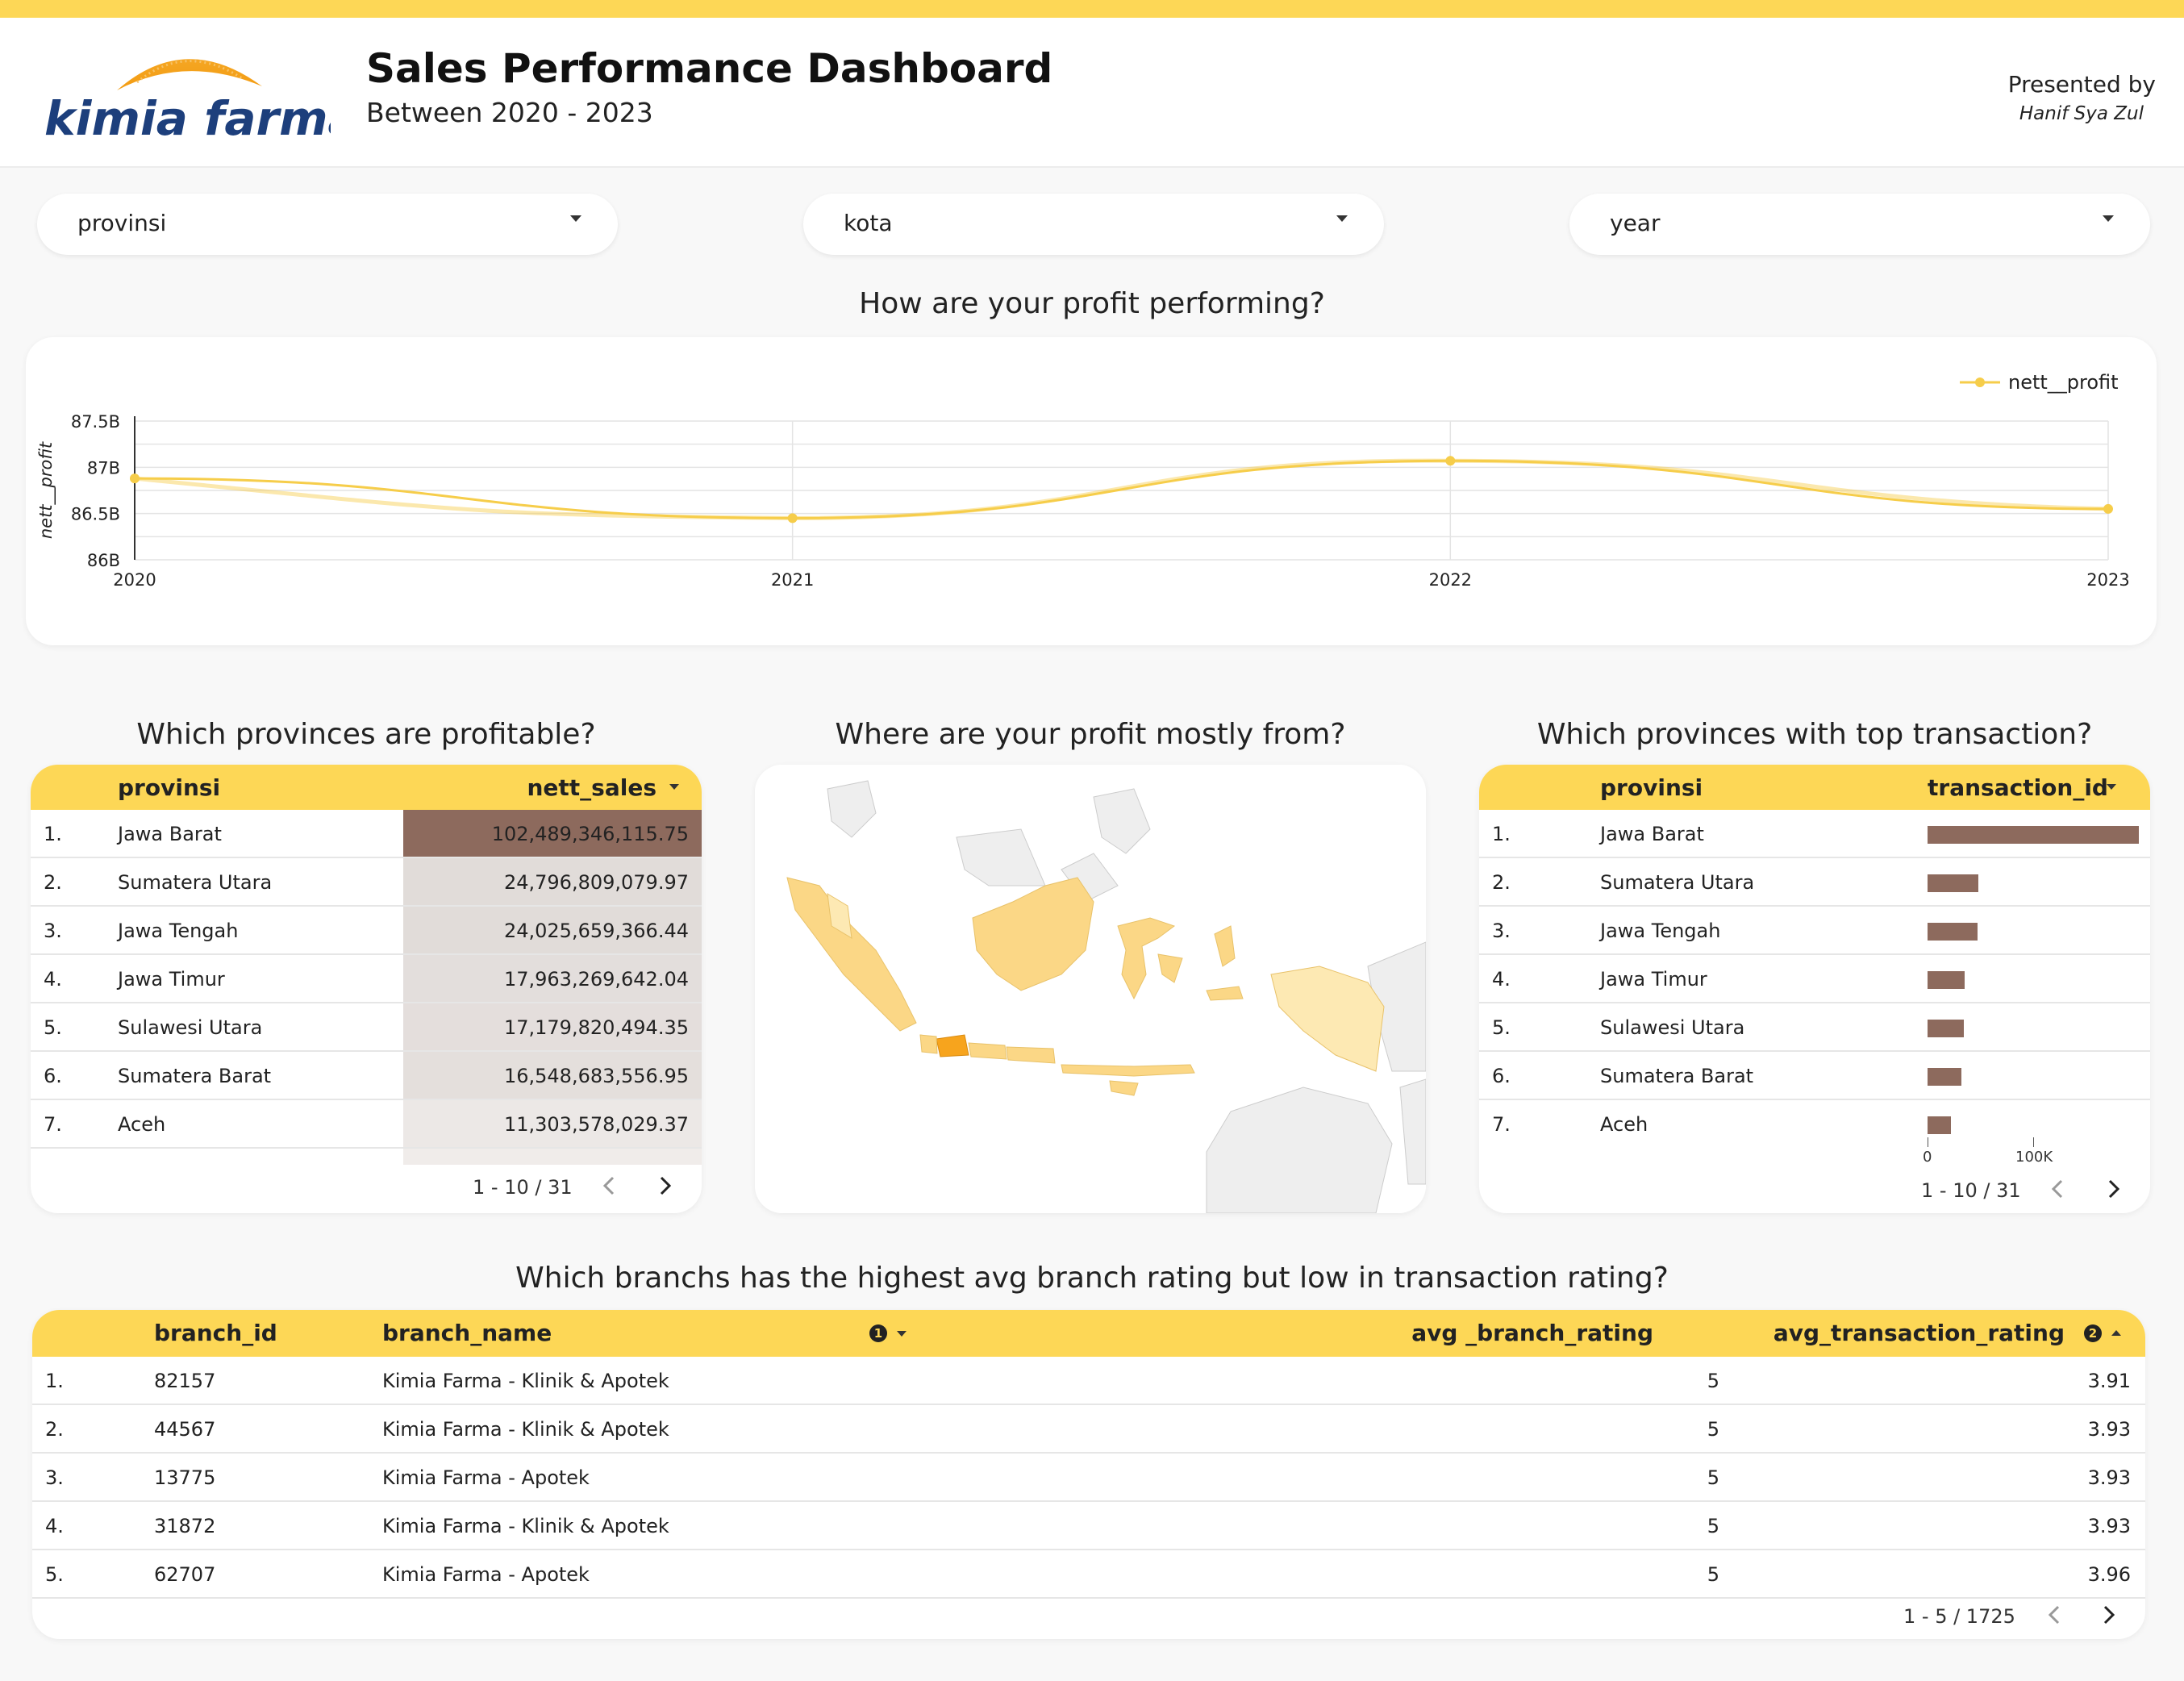 The height and width of the screenshot is (1681, 2184). I want to click on y-tick-label: 86.5B, so click(95, 514).